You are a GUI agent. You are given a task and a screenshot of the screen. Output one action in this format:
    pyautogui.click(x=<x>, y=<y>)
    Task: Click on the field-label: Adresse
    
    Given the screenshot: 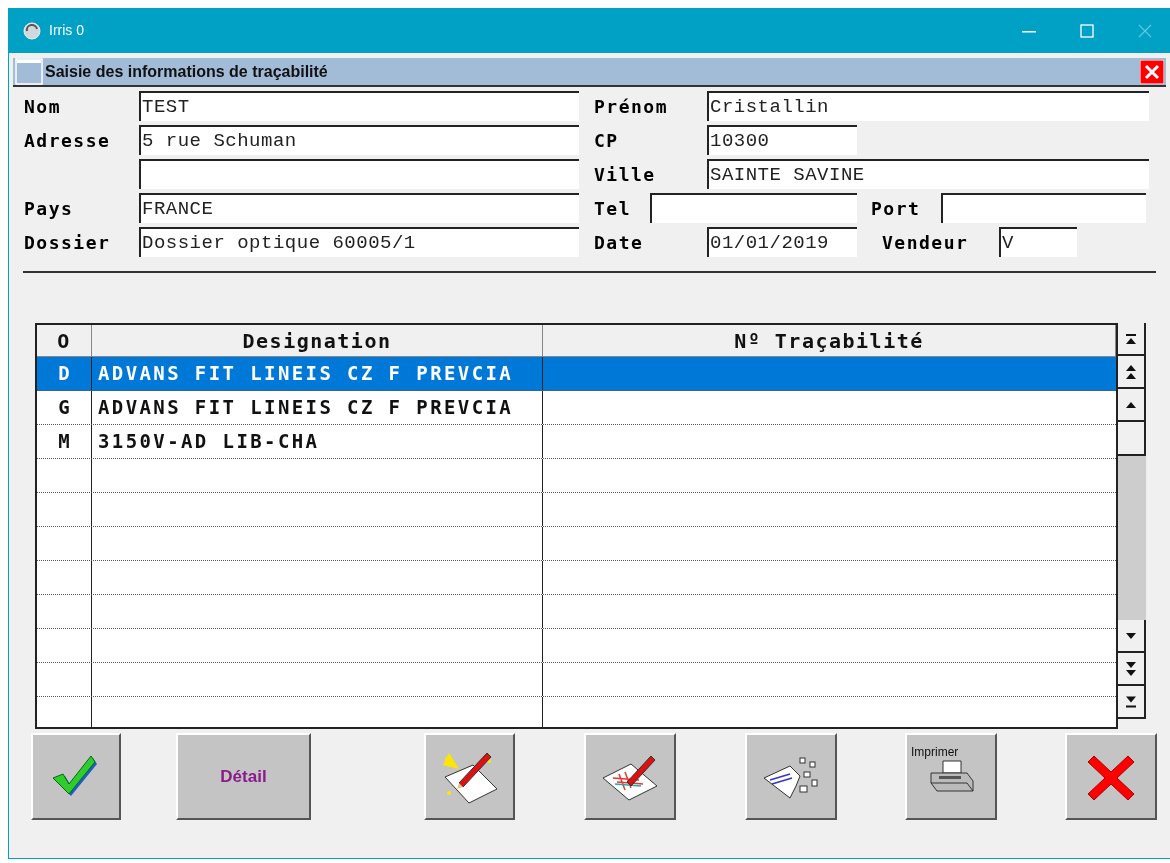 What is the action you would take?
    pyautogui.click(x=68, y=140)
    